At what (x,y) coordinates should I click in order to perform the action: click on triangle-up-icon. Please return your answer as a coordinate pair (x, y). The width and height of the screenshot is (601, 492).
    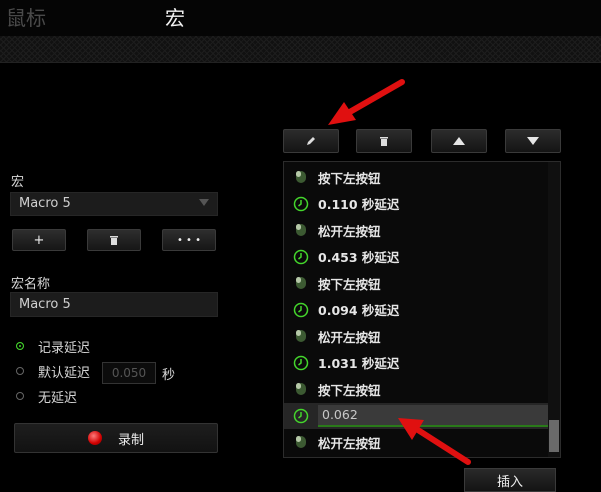
    Looking at the image, I should click on (459, 141).